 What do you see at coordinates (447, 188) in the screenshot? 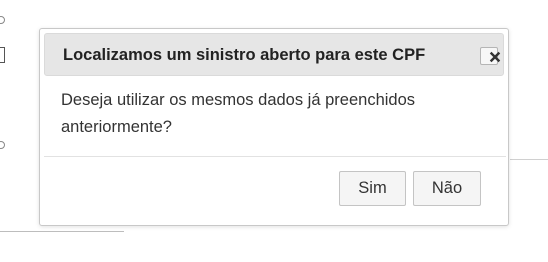
I see `no-button: Não` at bounding box center [447, 188].